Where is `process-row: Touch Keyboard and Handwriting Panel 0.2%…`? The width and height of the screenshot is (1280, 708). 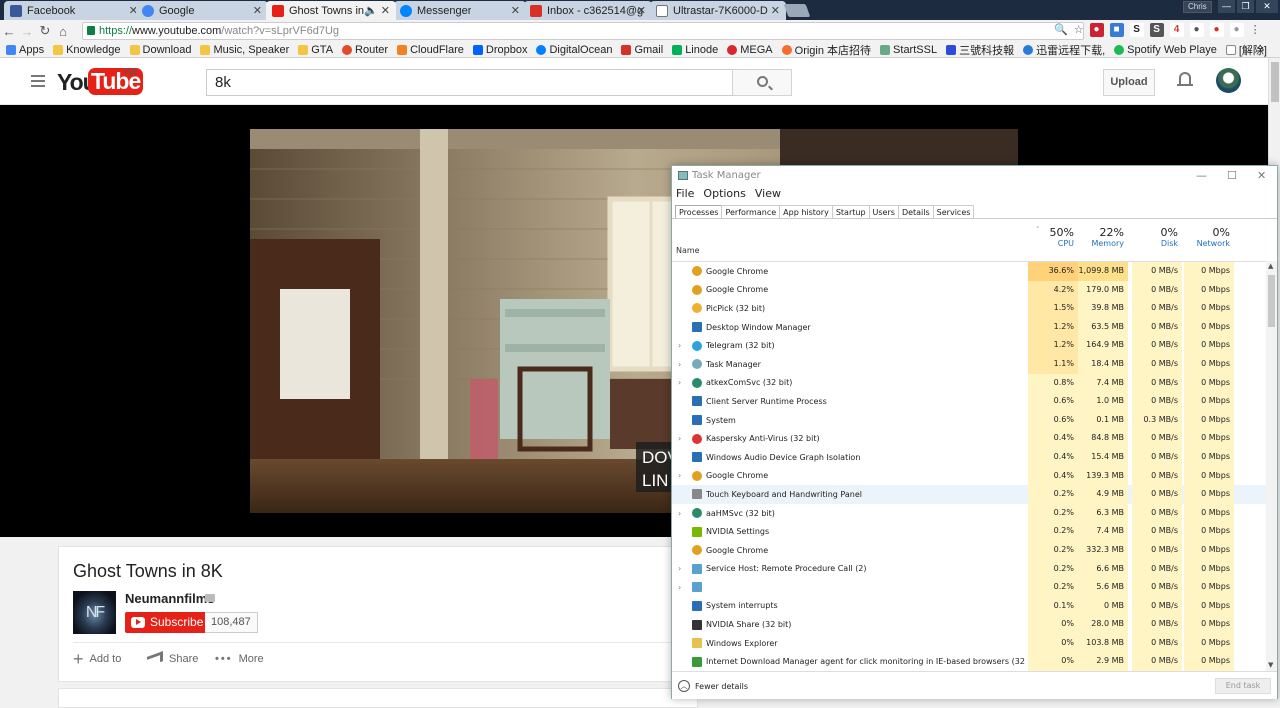 process-row: Touch Keyboard and Handwriting Panel 0.2%… is located at coordinates (969, 494).